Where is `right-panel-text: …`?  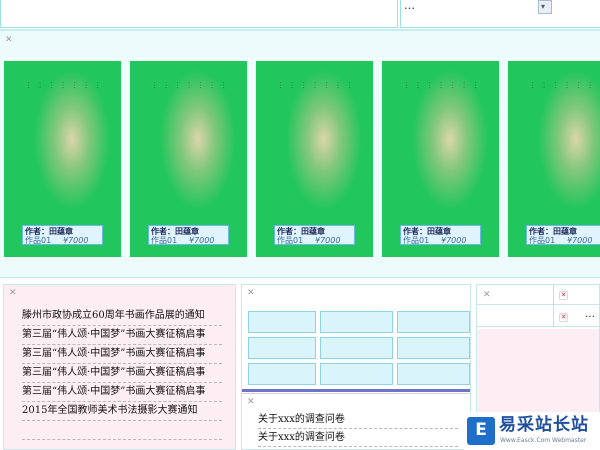 right-panel-text: … is located at coordinates (590, 314).